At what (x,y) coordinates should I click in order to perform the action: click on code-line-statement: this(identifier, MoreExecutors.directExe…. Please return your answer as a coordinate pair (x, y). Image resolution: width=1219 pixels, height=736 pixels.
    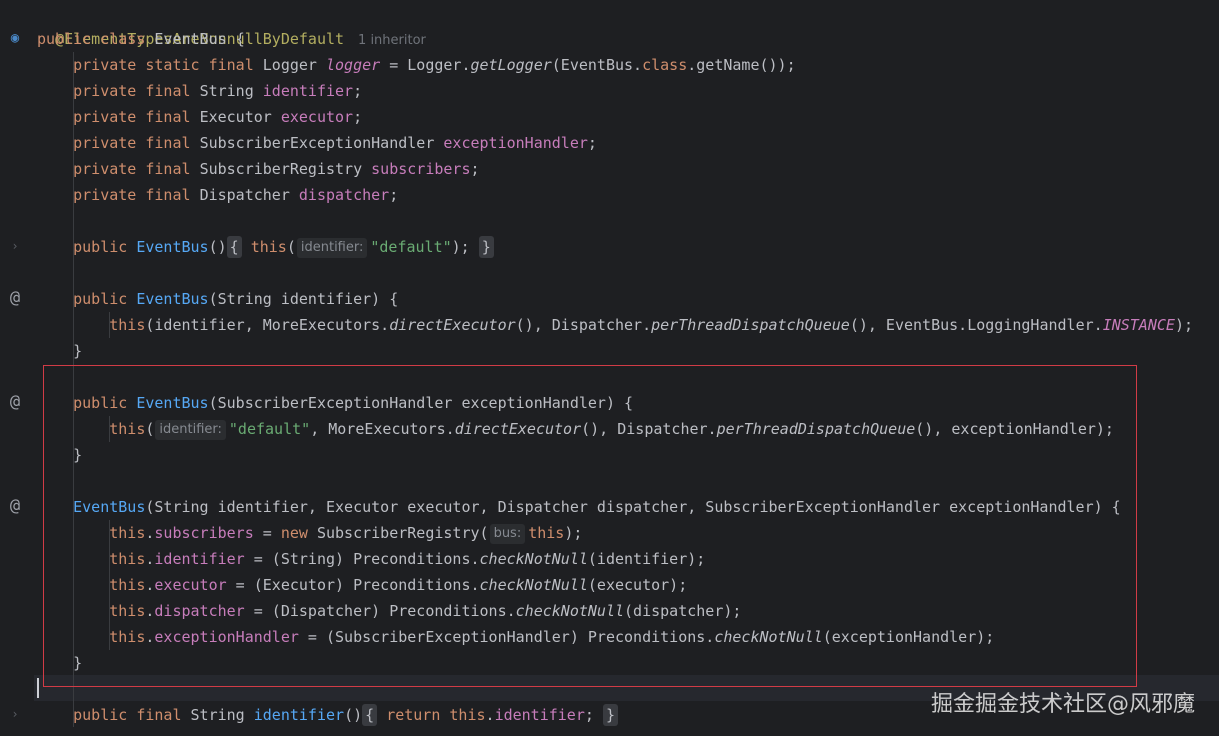
    Looking at the image, I should click on (615, 325).